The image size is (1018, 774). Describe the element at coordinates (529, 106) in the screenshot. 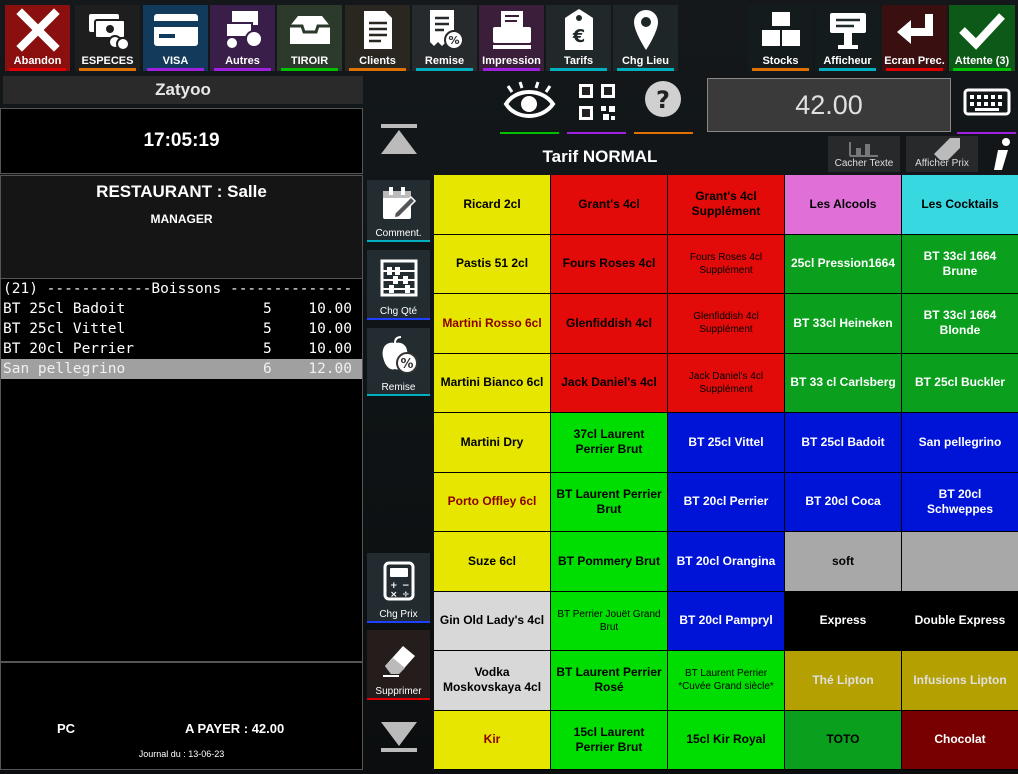

I see `view-button` at that location.